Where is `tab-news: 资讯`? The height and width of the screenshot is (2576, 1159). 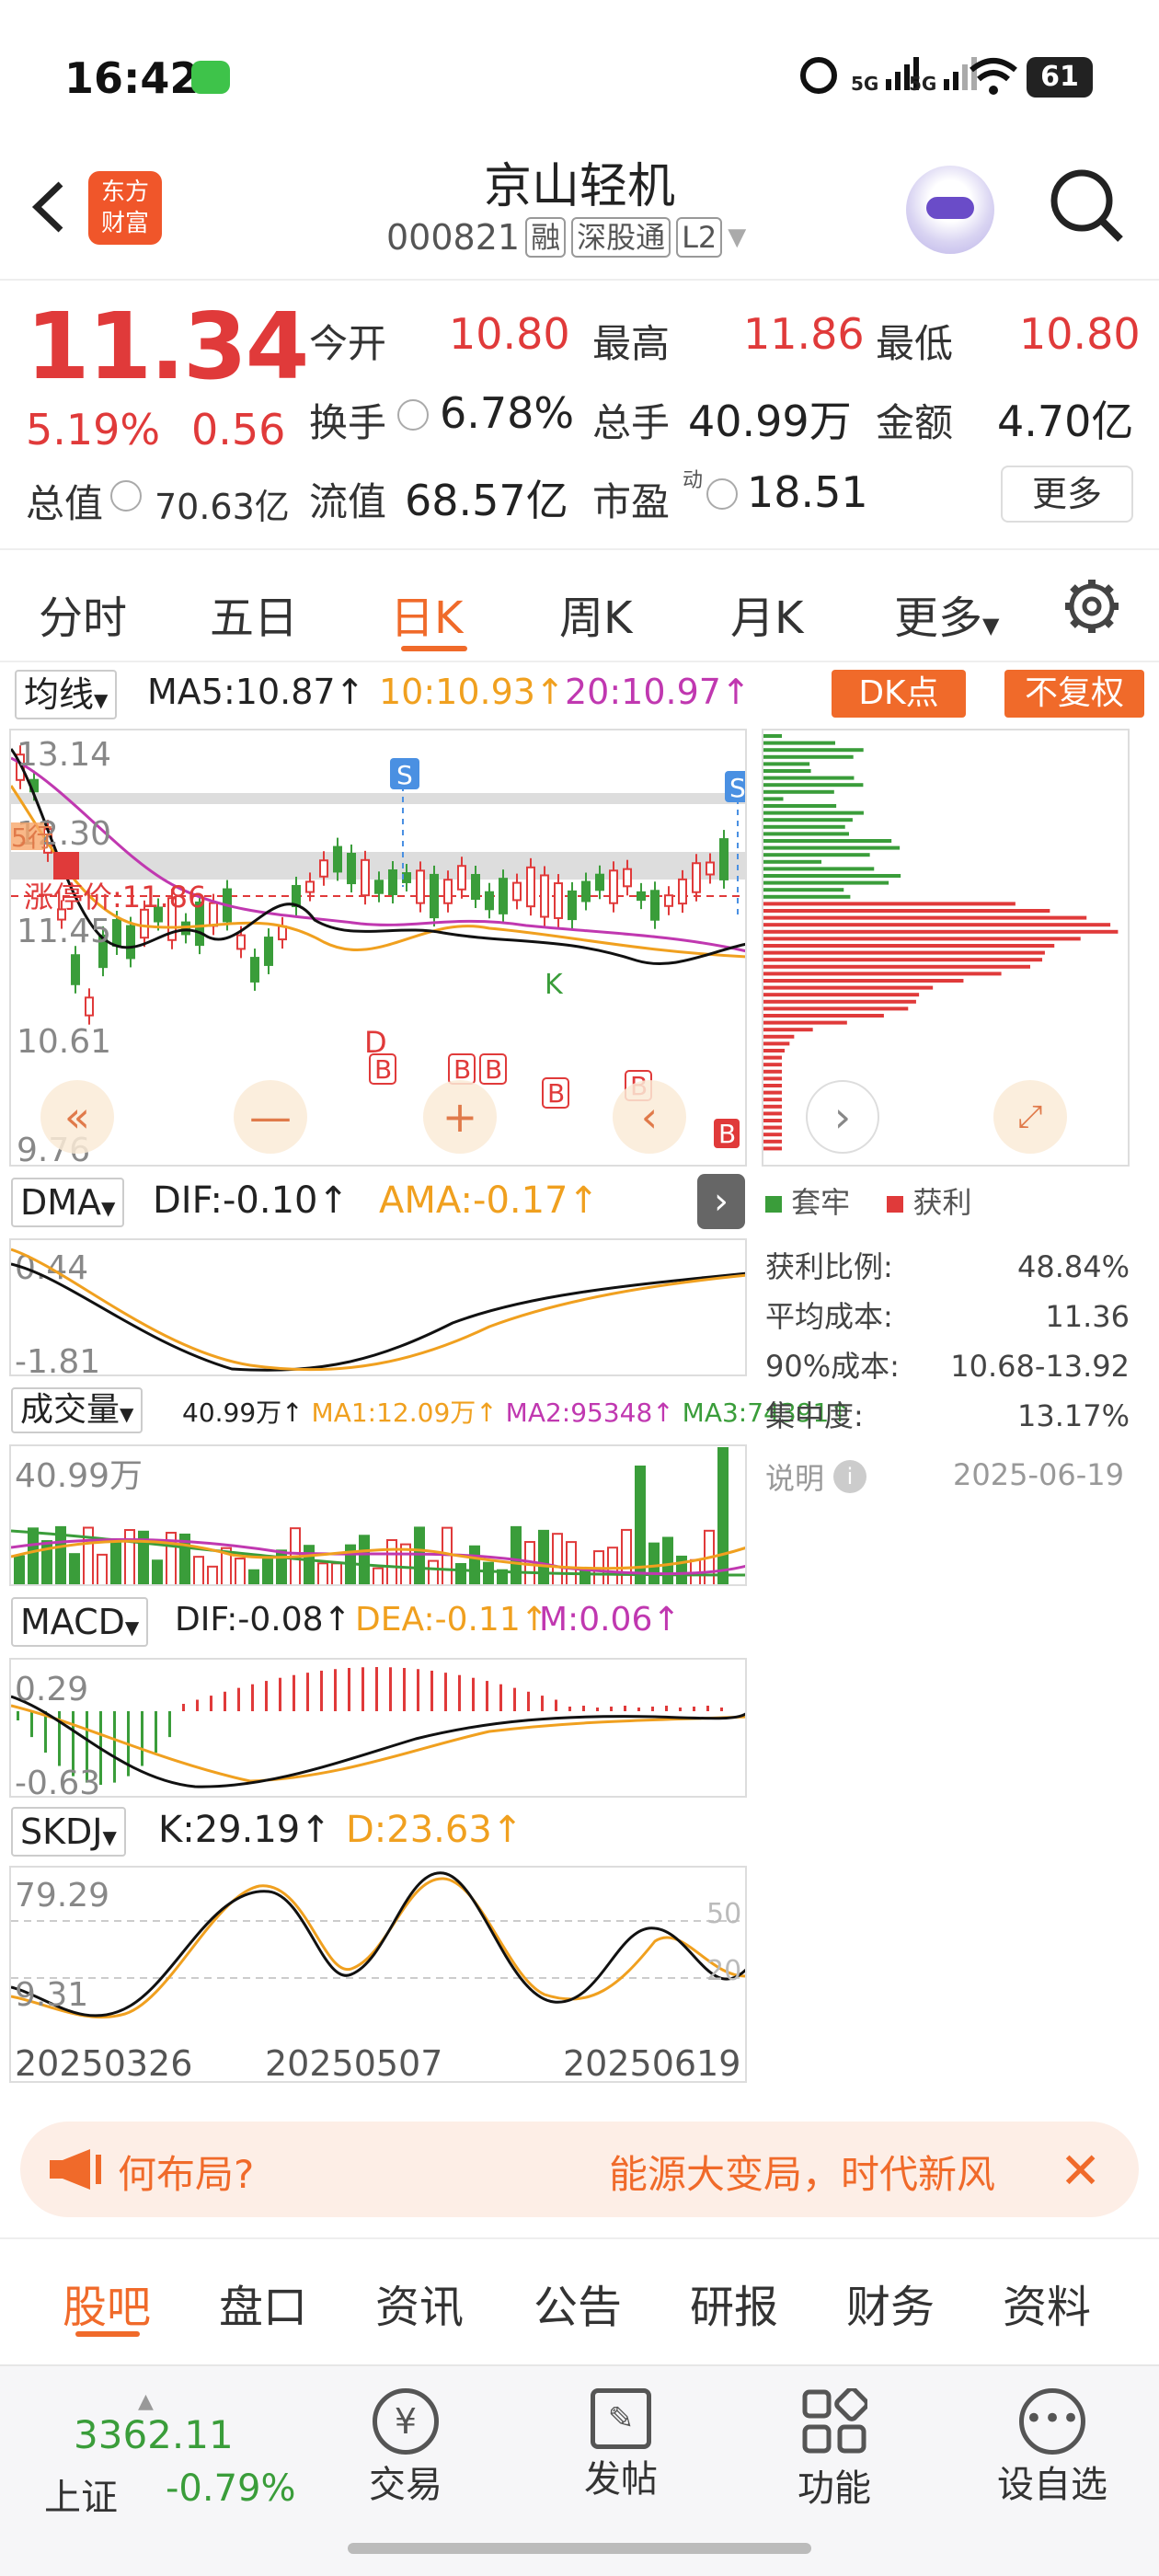
tab-news: 资讯 is located at coordinates (419, 2303).